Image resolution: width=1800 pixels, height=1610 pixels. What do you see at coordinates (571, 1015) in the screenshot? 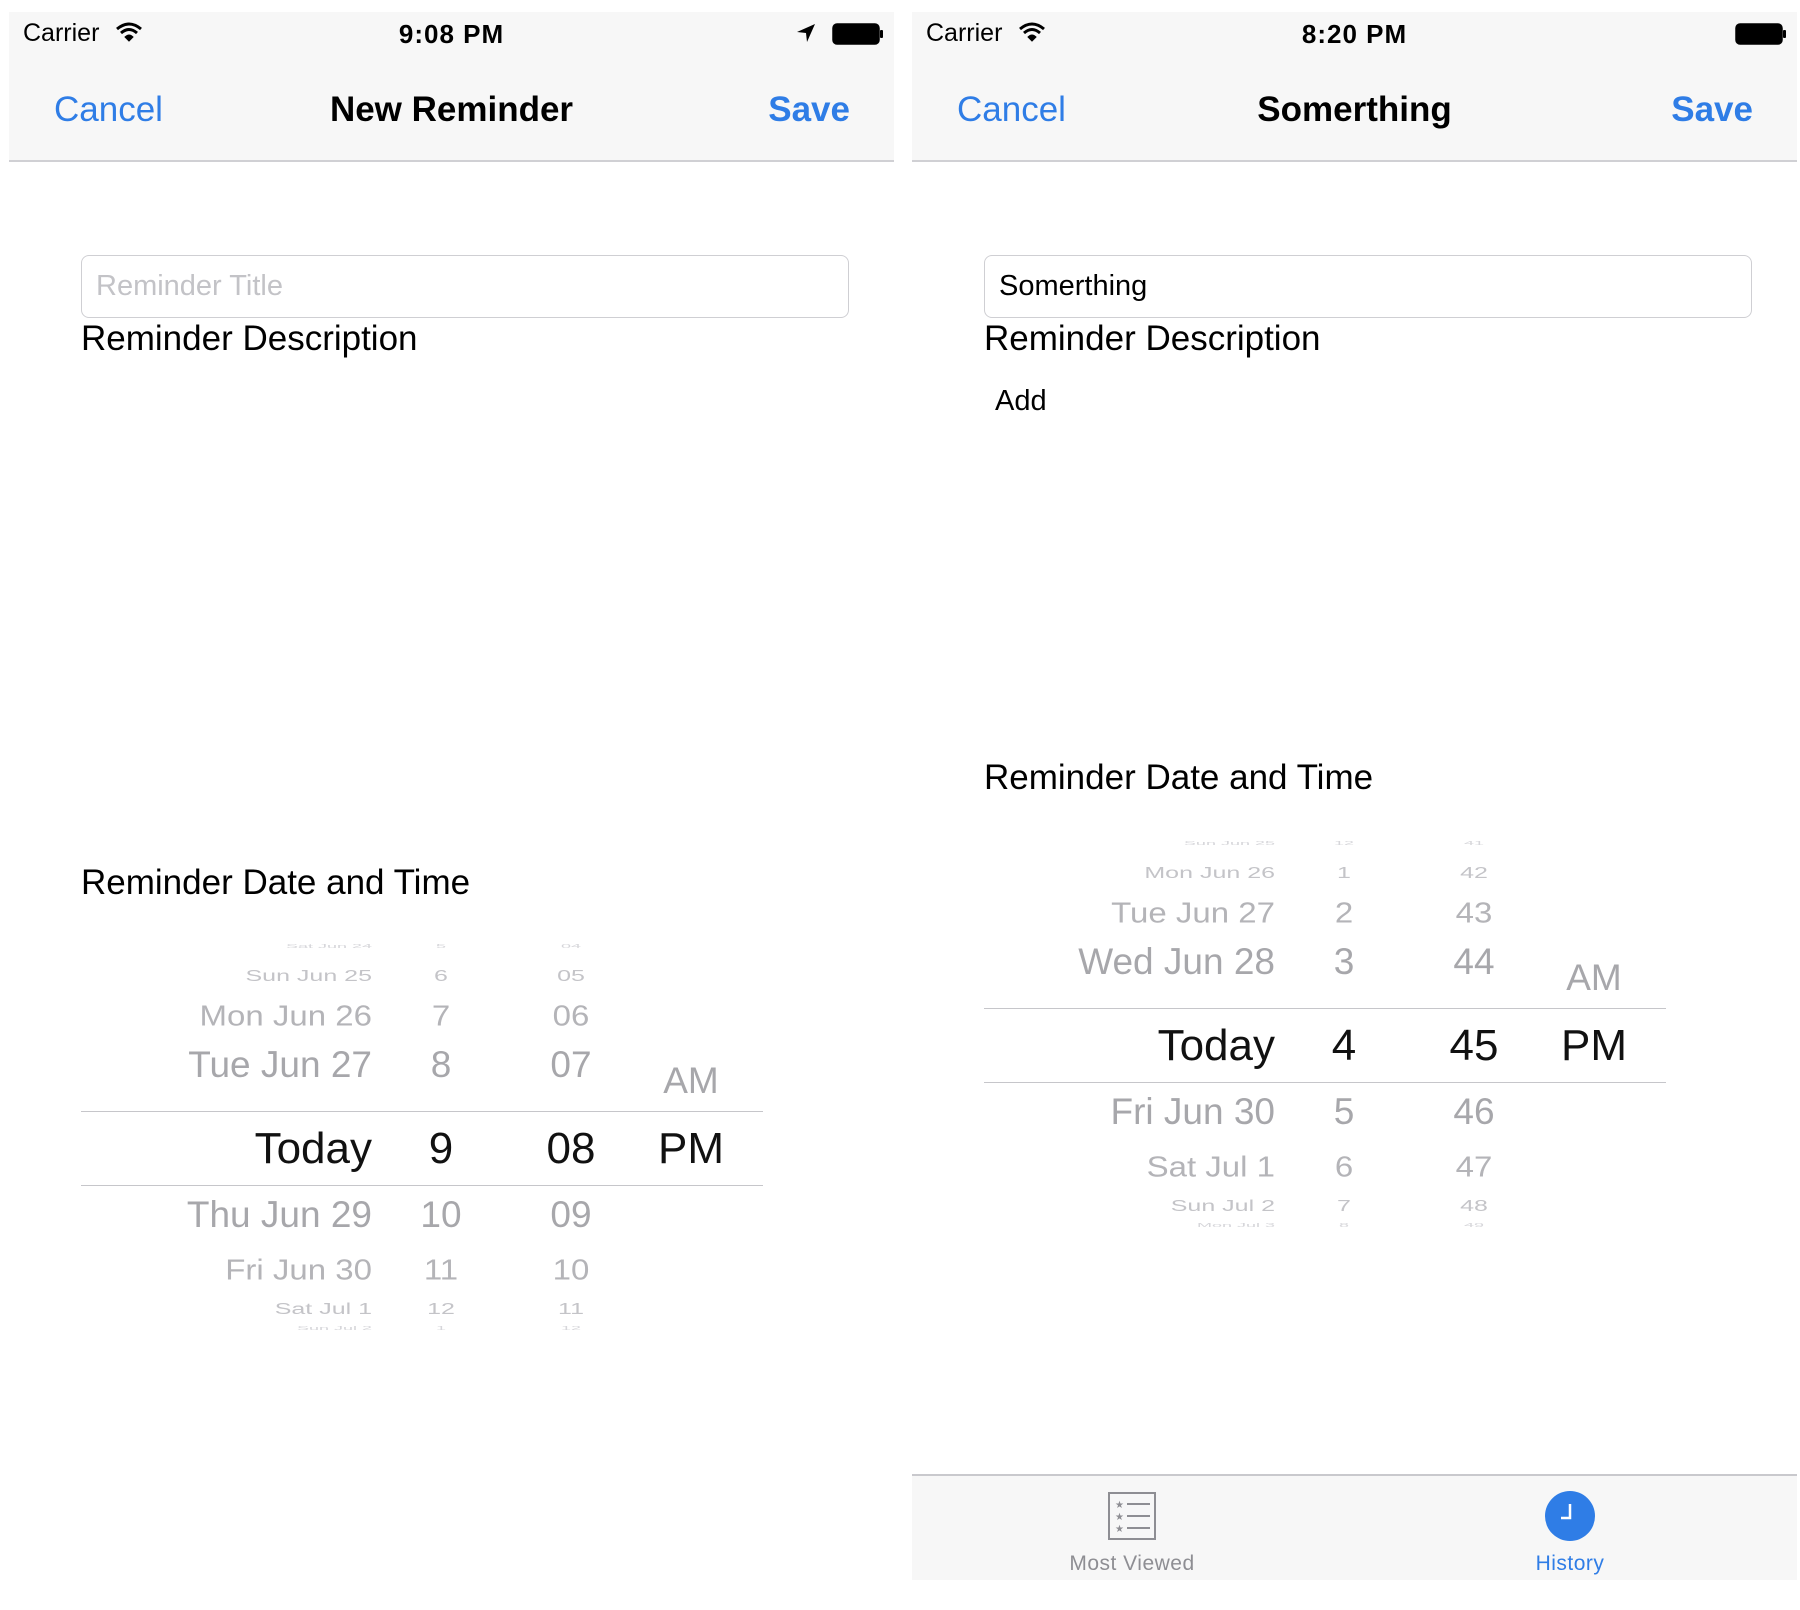
I see `picker-minute-item: 06` at bounding box center [571, 1015].